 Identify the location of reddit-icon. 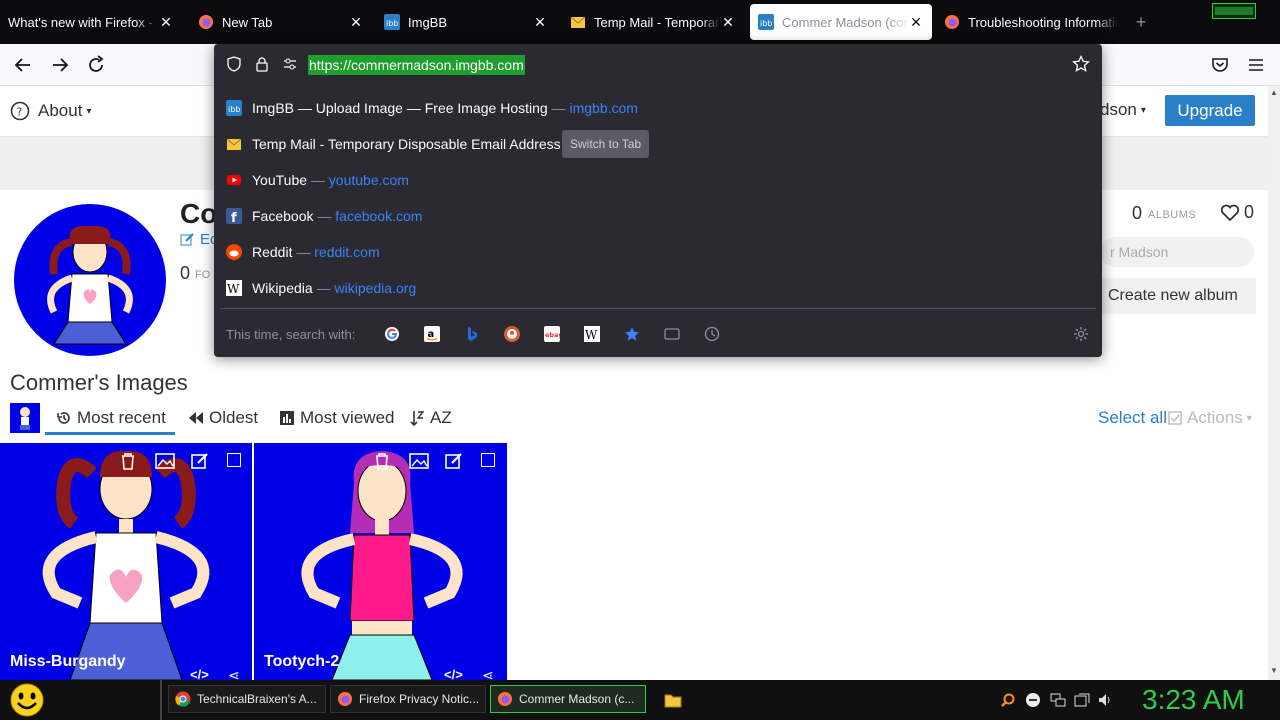
(234, 252).